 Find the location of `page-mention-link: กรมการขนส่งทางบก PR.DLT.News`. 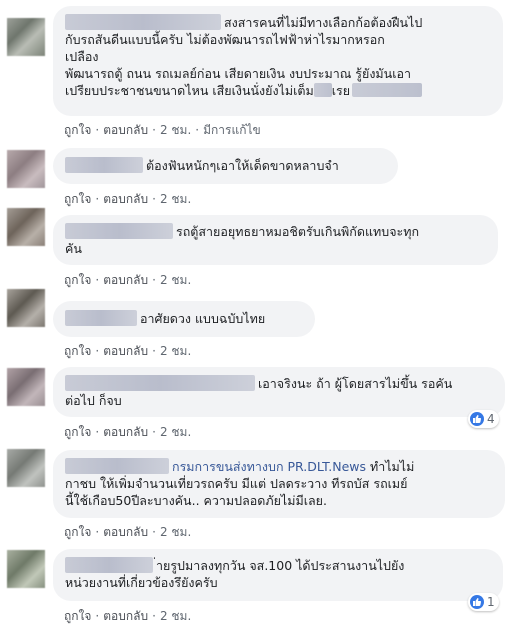

page-mention-link: กรมการขนส่งทางบก PR.DLT.News is located at coordinates (269, 466).